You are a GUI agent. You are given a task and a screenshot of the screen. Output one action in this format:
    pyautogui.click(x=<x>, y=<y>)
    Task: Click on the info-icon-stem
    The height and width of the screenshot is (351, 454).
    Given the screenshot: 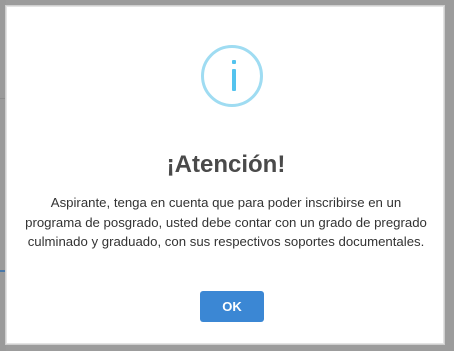 What is the action you would take?
    pyautogui.click(x=234, y=80)
    